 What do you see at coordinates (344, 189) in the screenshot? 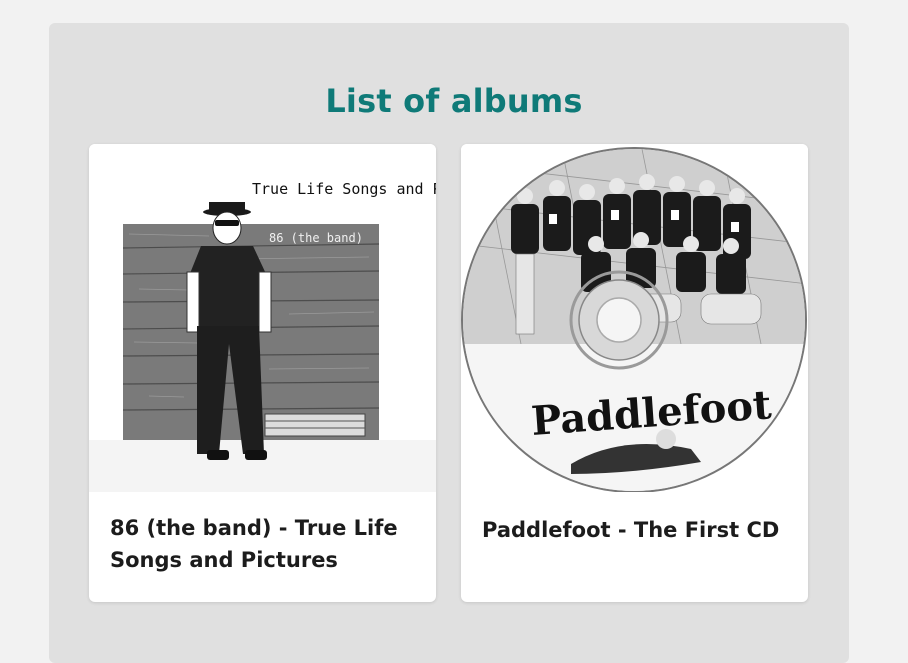
I see `cover-title-text: True Life Songs and Pictures` at bounding box center [344, 189].